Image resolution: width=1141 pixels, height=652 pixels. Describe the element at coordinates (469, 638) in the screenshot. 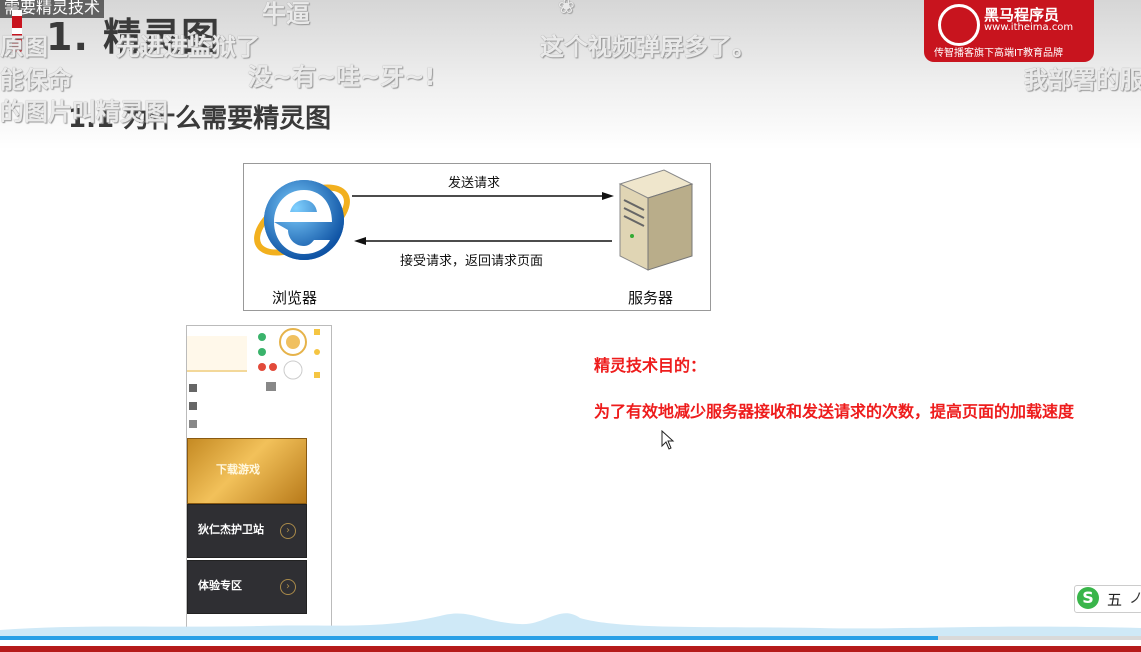

I see `video-progress-bar` at that location.